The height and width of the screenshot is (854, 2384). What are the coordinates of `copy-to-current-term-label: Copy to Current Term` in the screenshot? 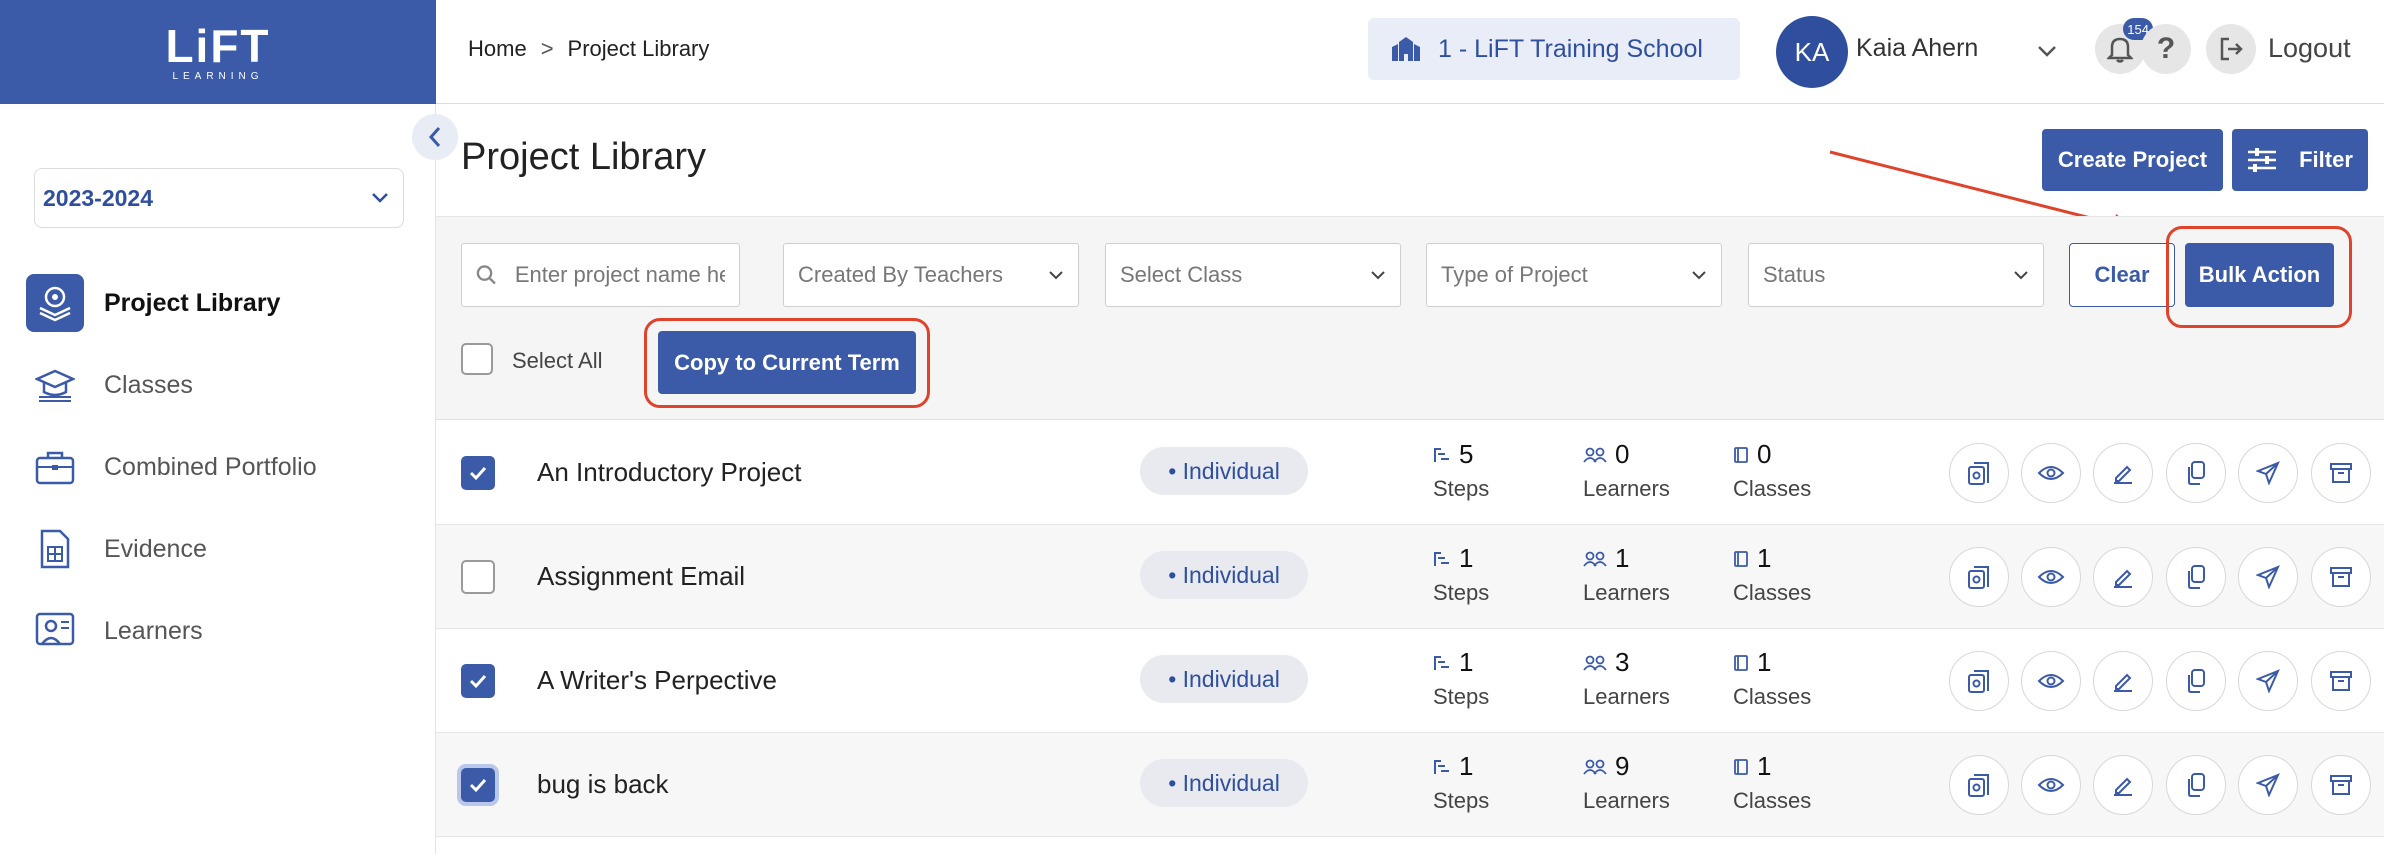 It's located at (787, 362).